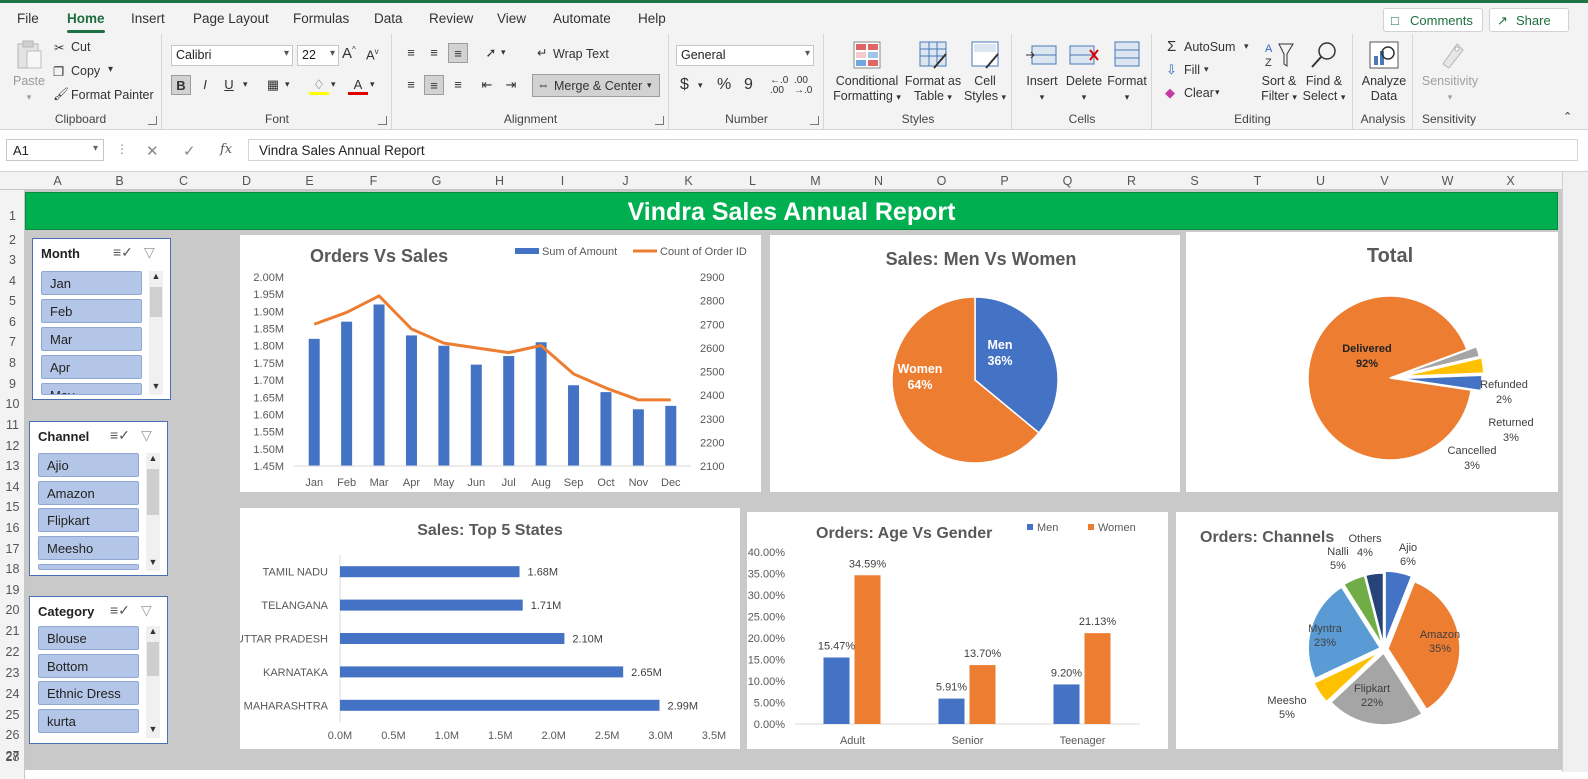 This screenshot has width=1588, height=779. Describe the element at coordinates (1384, 72) in the screenshot. I see `analyze-data-button: Analyze Data` at that location.